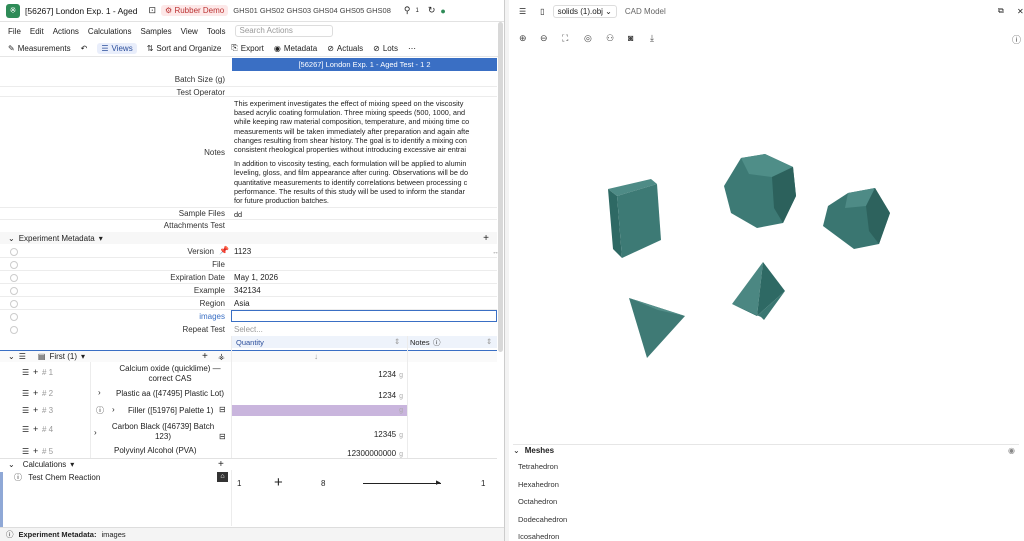  I want to click on metadata-value-images, so click(364, 316).